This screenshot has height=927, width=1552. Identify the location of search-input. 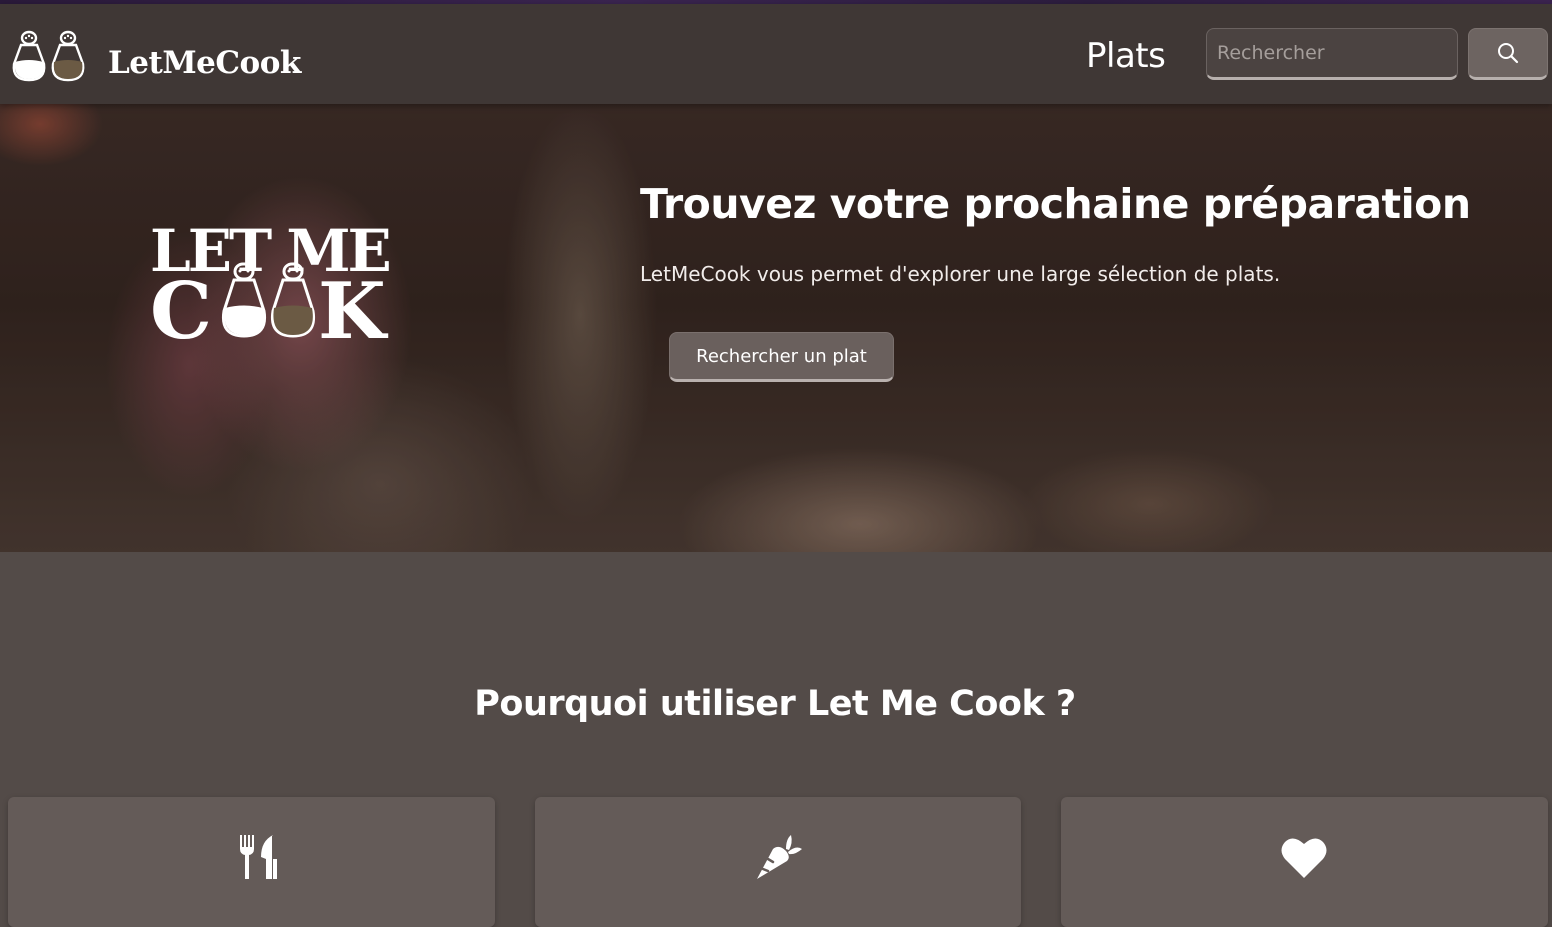
(1332, 54).